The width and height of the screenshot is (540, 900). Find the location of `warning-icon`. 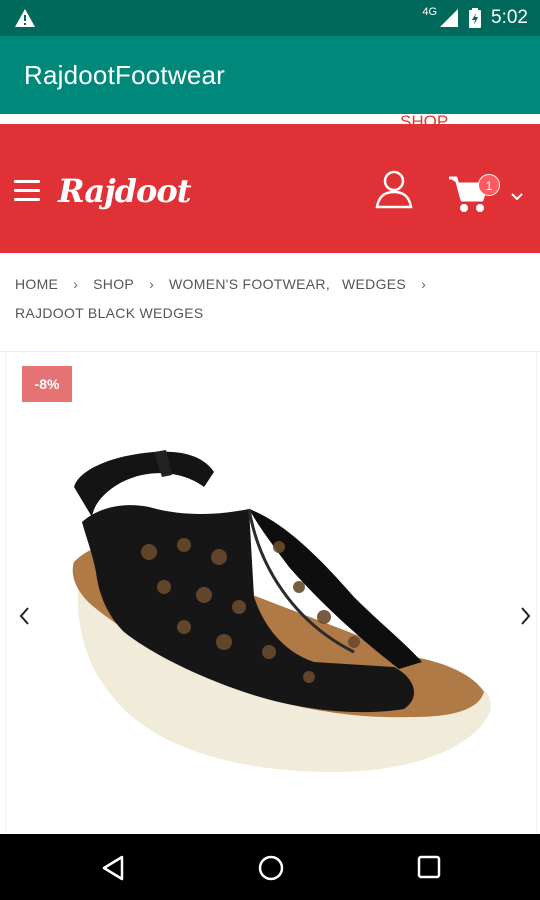

warning-icon is located at coordinates (25, 18).